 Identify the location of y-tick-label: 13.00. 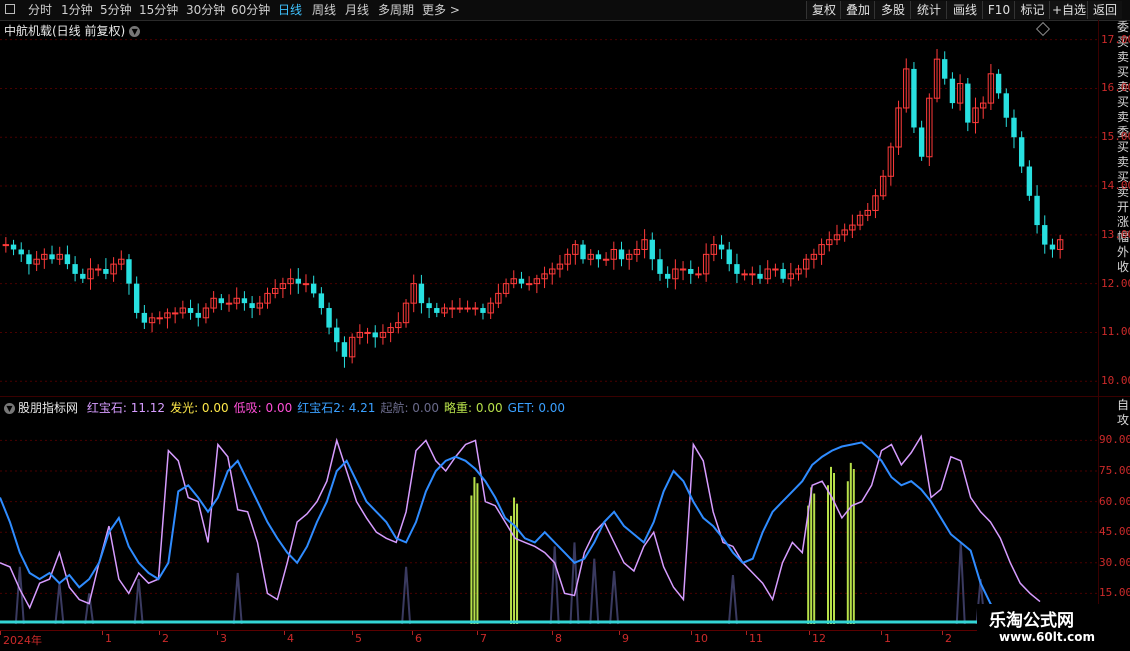
(1115, 234).